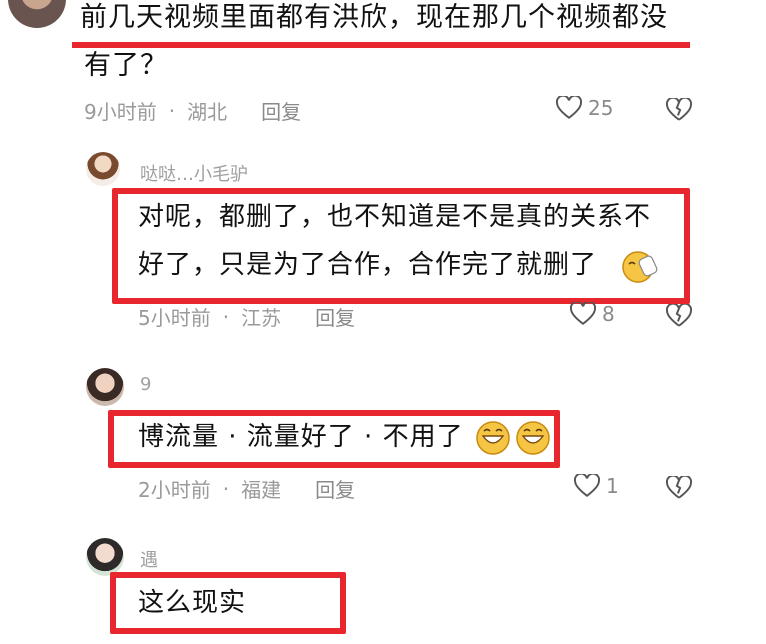 The height and width of the screenshot is (644, 766). Describe the element at coordinates (149, 559) in the screenshot. I see `username: 遇` at that location.